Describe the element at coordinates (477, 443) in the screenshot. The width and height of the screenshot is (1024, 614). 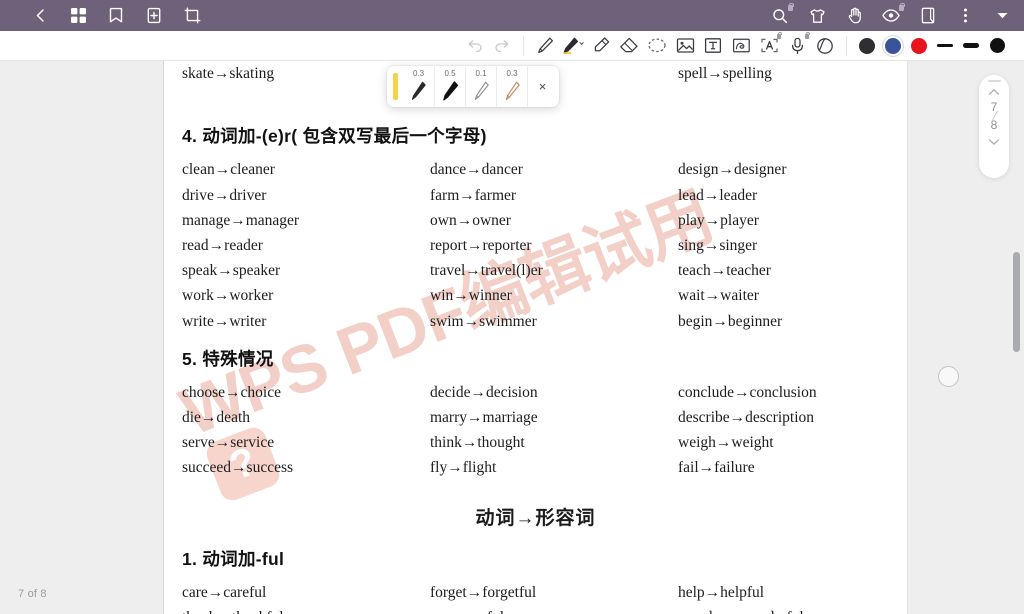
I see `term-pair: think→thought` at that location.